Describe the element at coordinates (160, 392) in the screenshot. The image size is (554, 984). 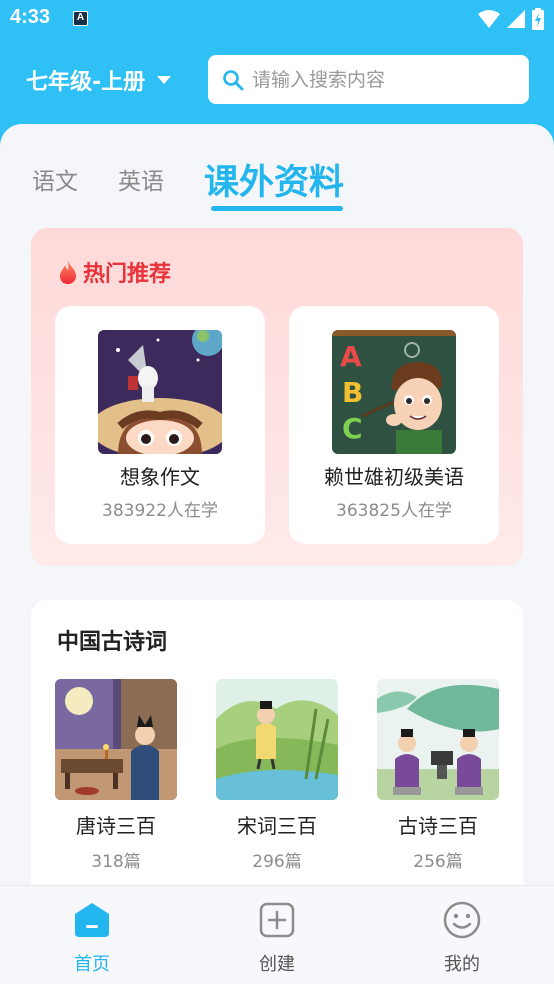
I see `imagination-writing-thumbnail` at that location.